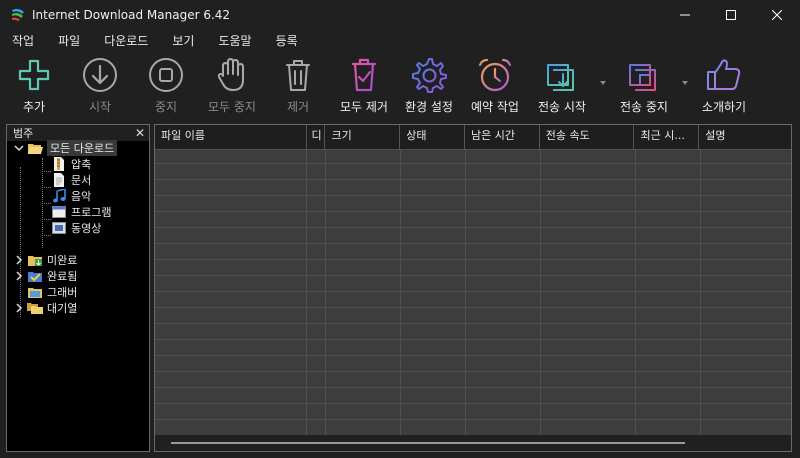 The height and width of the screenshot is (458, 800). What do you see at coordinates (433, 137) in the screenshot?
I see `column-header-status: 상태` at bounding box center [433, 137].